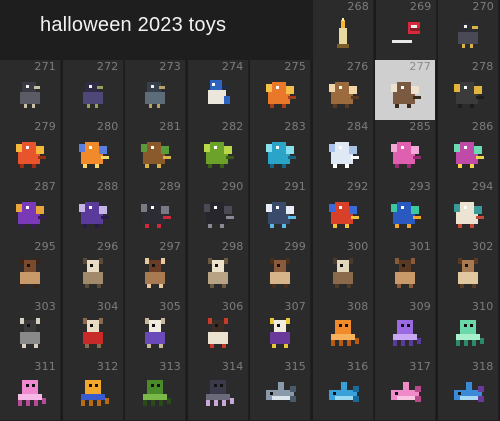 This screenshot has height=421, width=500. I want to click on slot-number: 303, so click(45, 306).